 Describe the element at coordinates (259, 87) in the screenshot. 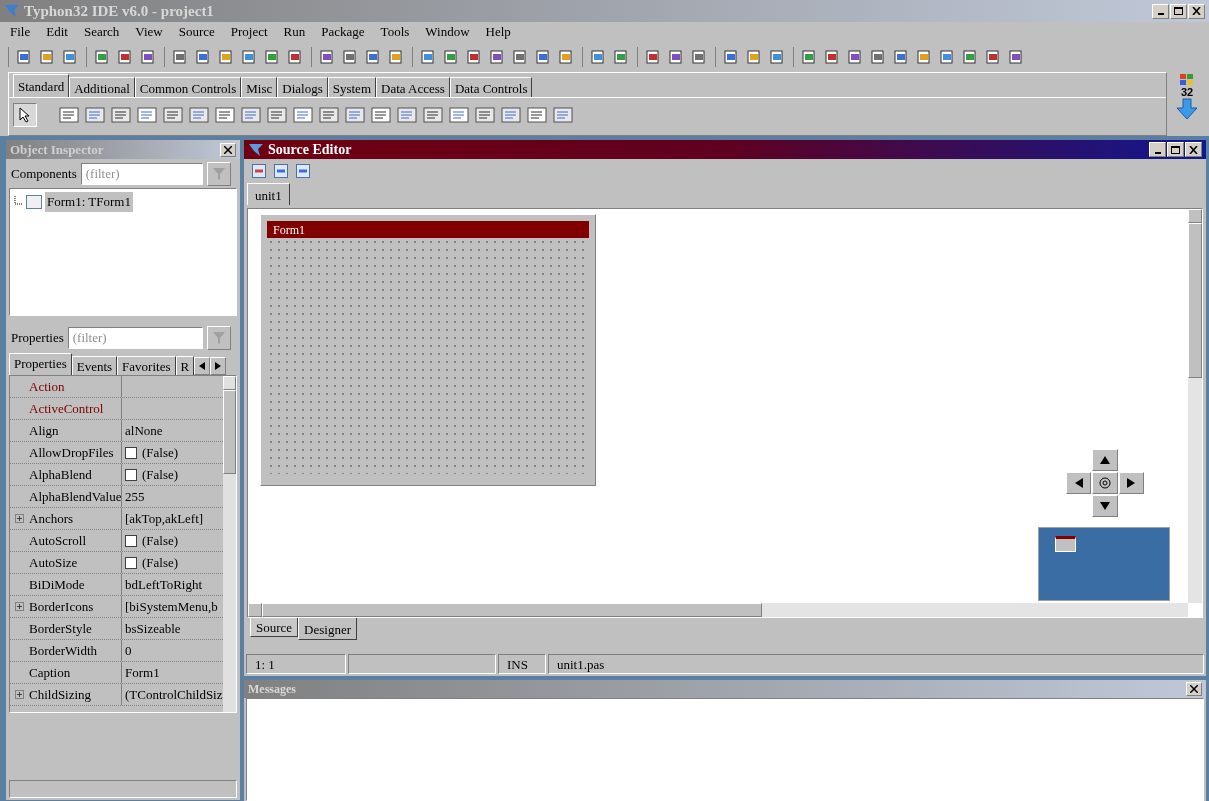

I see `palette-tab: Misc` at that location.